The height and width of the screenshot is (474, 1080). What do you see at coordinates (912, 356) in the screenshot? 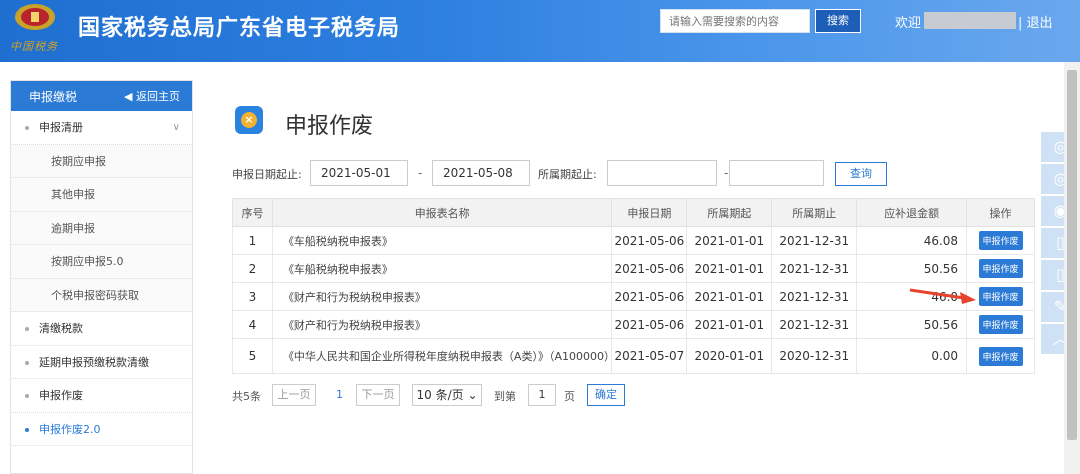
I see `cell-amount: 0.00` at bounding box center [912, 356].